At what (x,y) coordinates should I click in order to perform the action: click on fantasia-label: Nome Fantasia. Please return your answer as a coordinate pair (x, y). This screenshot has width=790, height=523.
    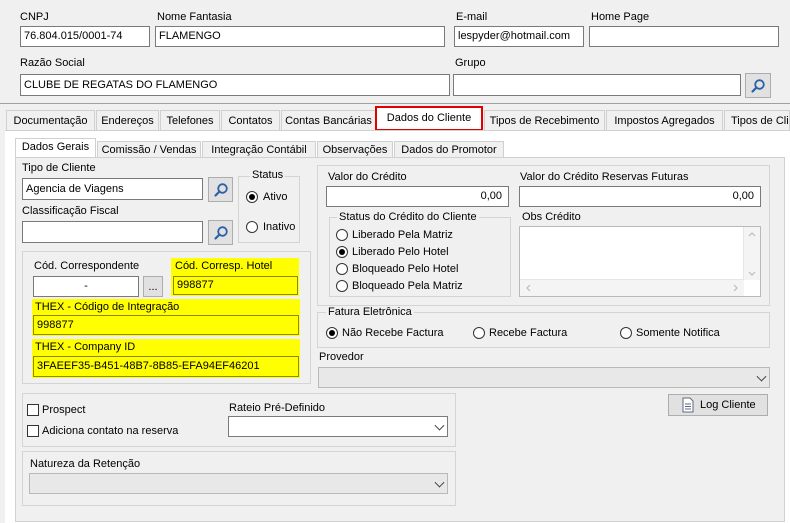
    Looking at the image, I should click on (194, 17).